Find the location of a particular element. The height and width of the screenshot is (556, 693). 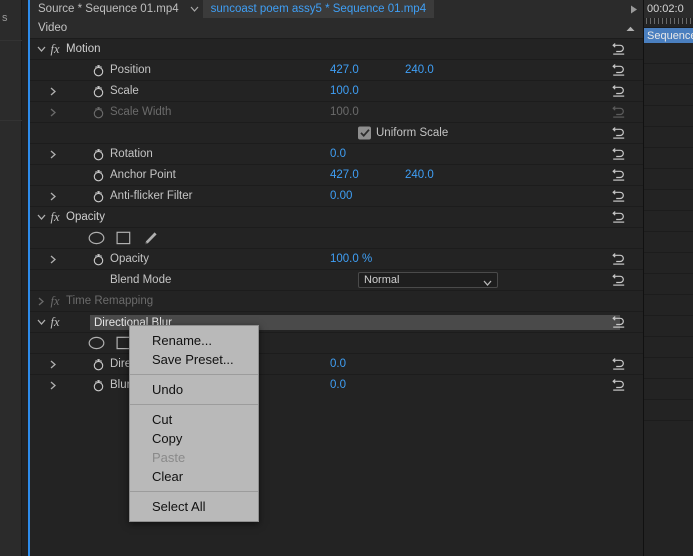

reset-button-rotation is located at coordinates (619, 154).